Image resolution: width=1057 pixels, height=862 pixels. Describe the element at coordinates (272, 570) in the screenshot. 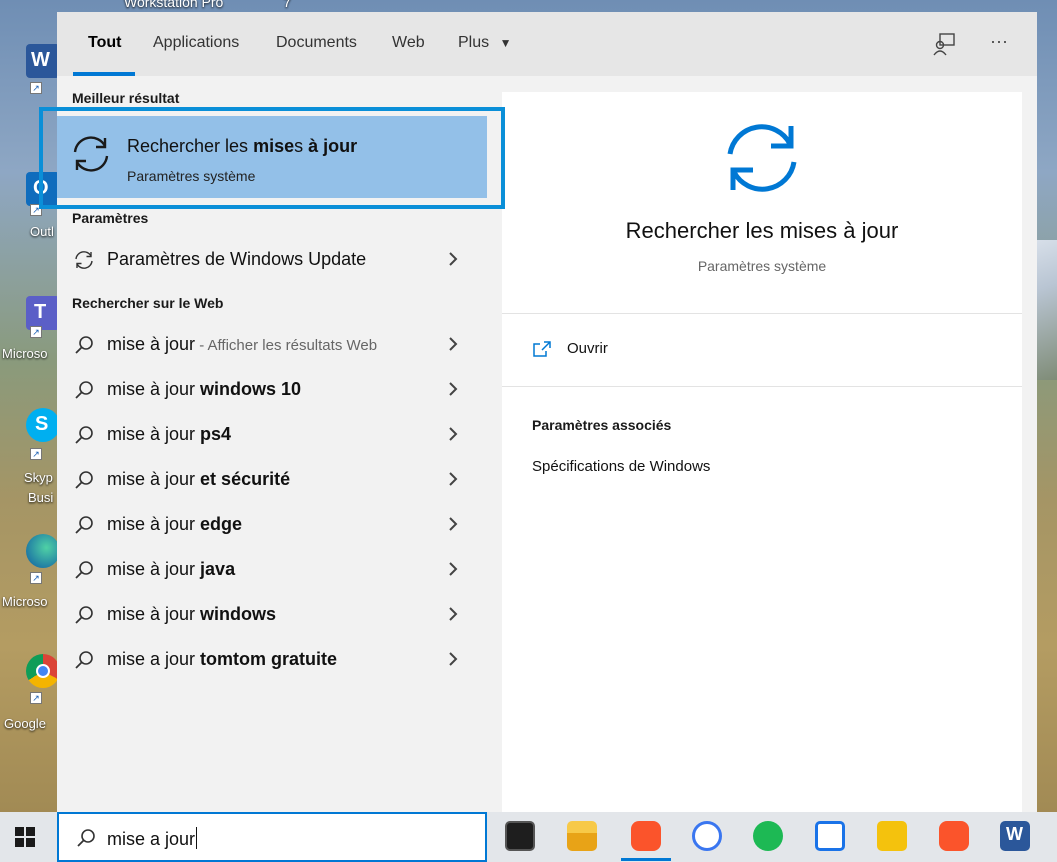

I see `web-suggestion-item: mise à jour java` at that location.